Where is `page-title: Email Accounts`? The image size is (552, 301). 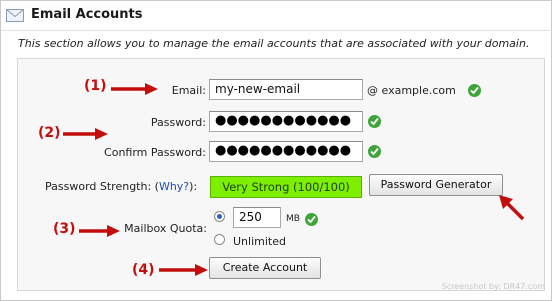 page-title: Email Accounts is located at coordinates (87, 14).